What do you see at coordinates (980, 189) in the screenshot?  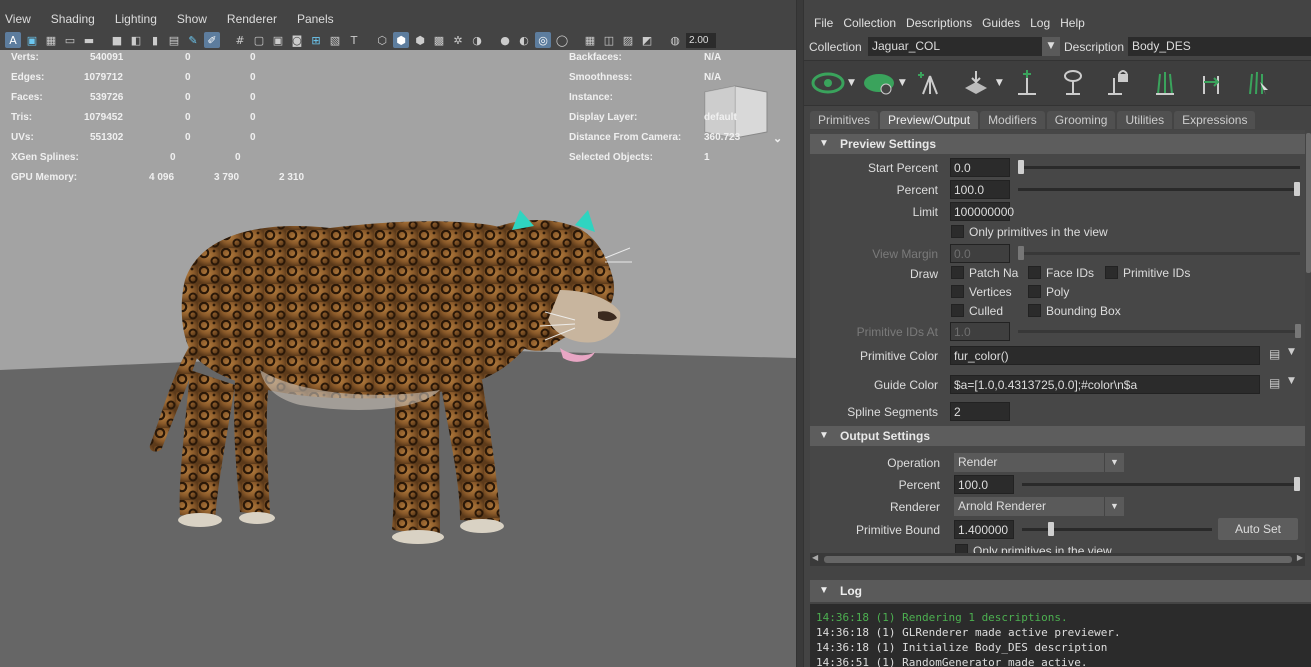 I see `preview-percent-field: 100.0` at bounding box center [980, 189].